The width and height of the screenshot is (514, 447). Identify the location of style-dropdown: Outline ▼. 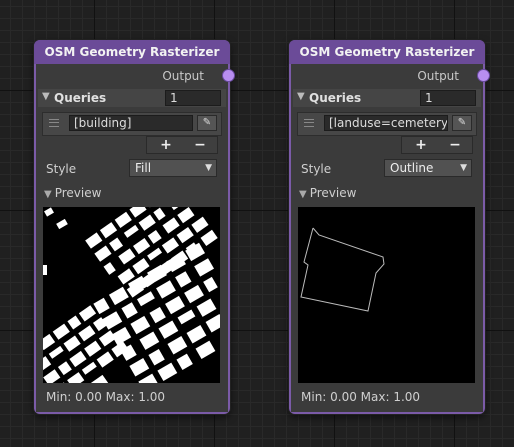
(428, 168).